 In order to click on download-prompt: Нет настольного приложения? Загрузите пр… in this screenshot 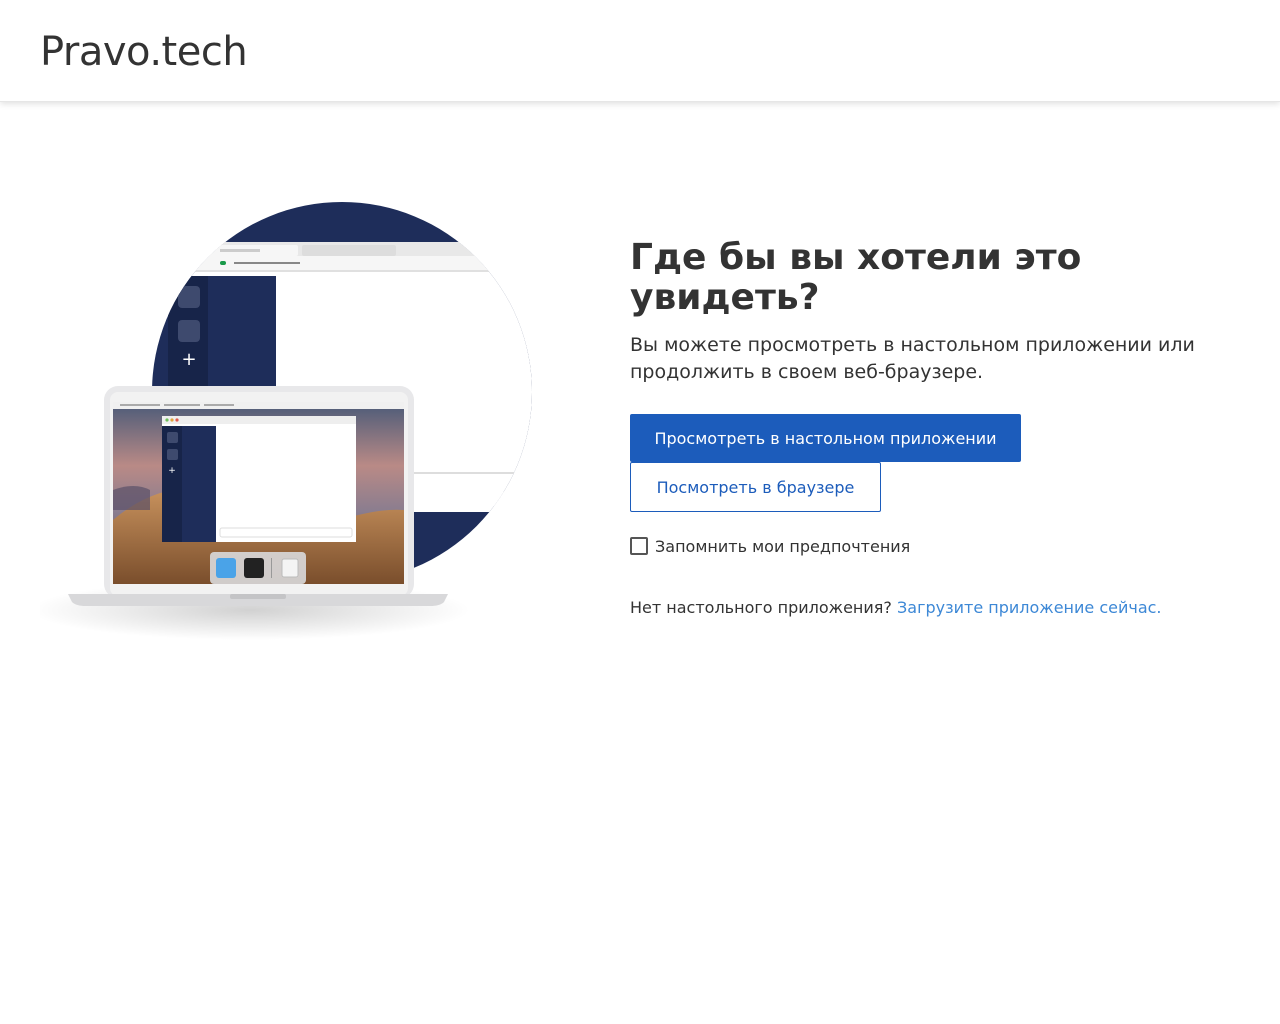, I will do `click(940, 607)`.